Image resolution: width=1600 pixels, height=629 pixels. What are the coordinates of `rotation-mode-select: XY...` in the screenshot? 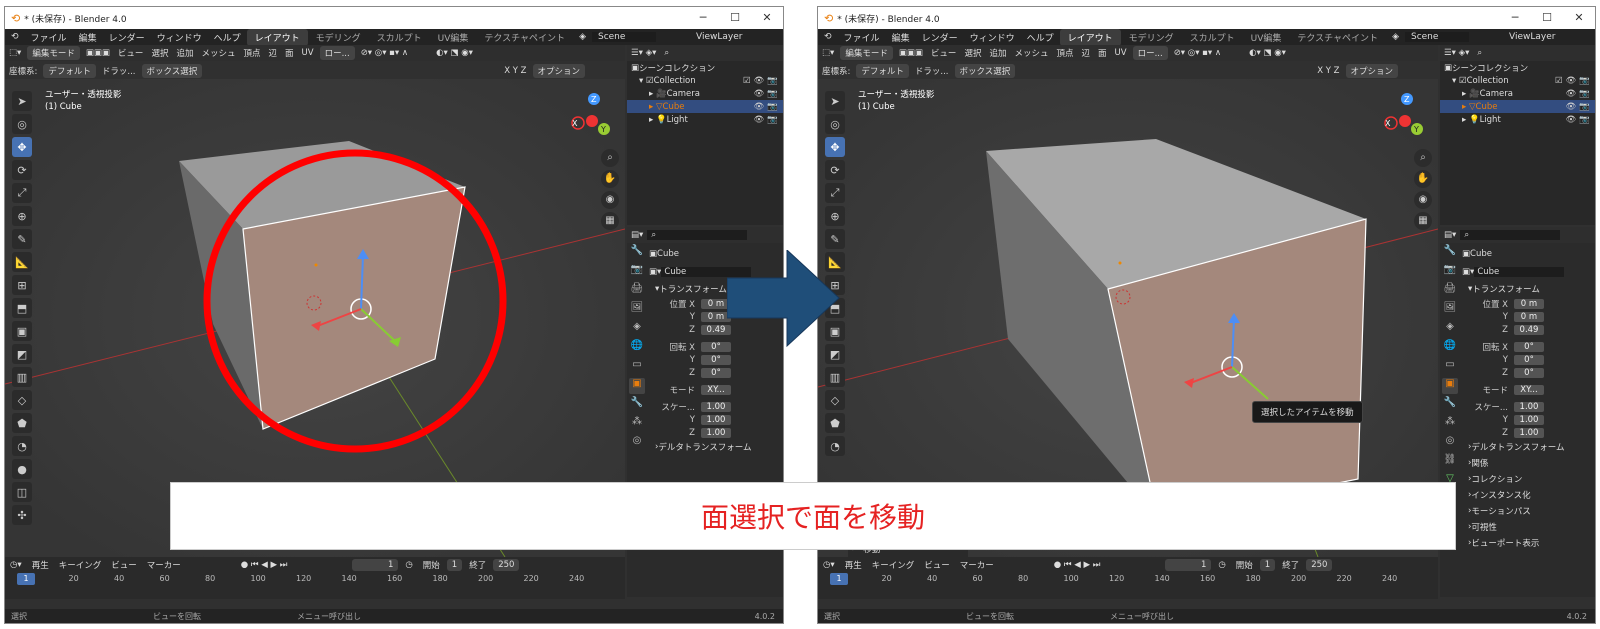 It's located at (716, 389).